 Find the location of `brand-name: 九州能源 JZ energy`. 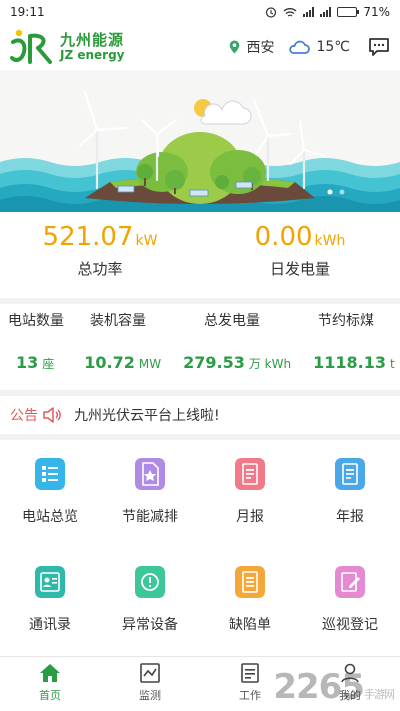

brand-name: 九州能源 JZ energy is located at coordinates (92, 46).